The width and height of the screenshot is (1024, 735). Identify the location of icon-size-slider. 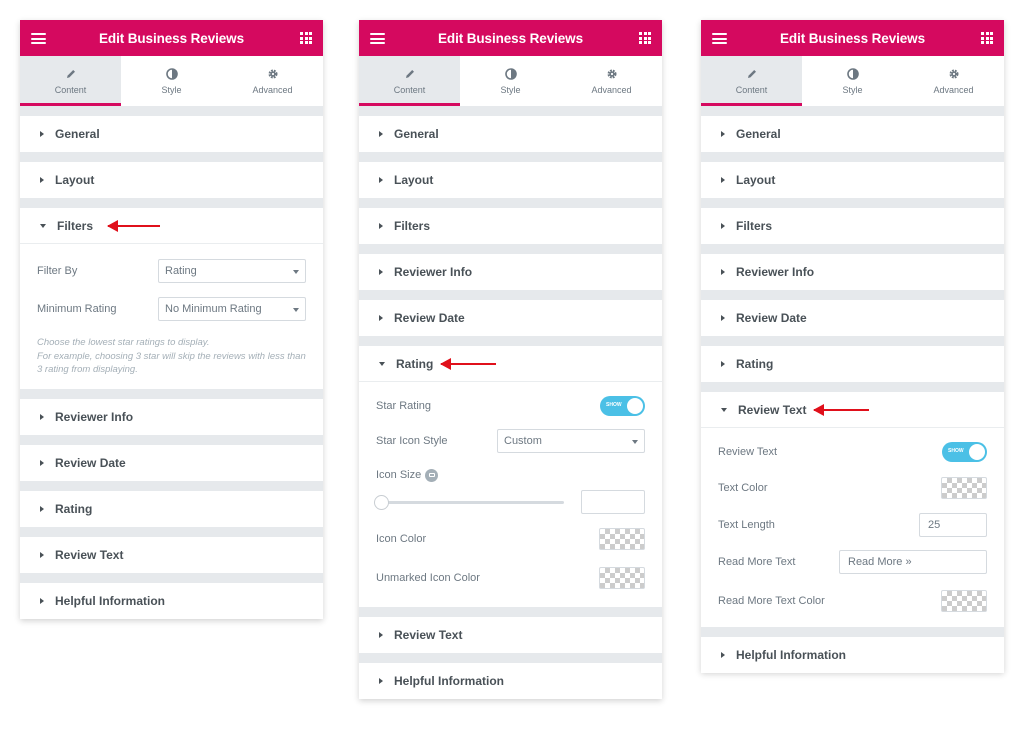
(469, 502).